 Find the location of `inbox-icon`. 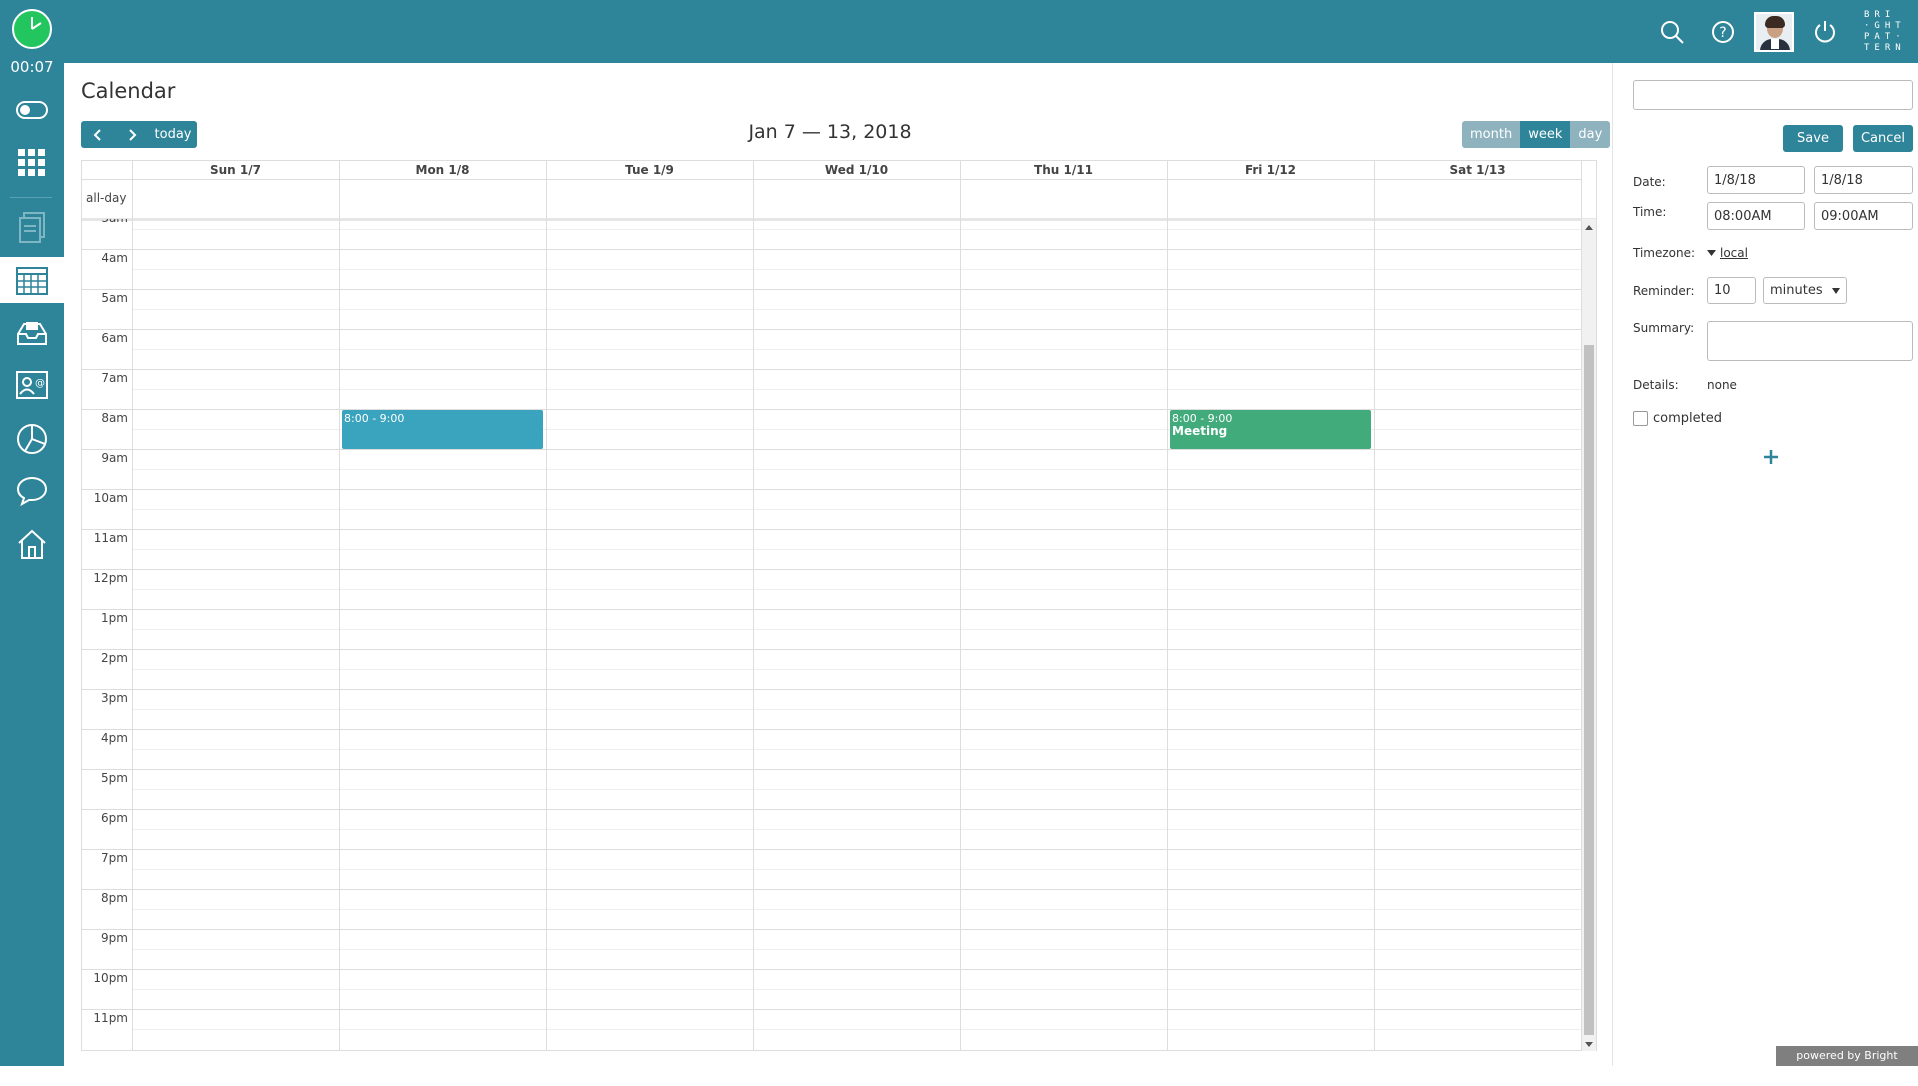

inbox-icon is located at coordinates (32, 333).